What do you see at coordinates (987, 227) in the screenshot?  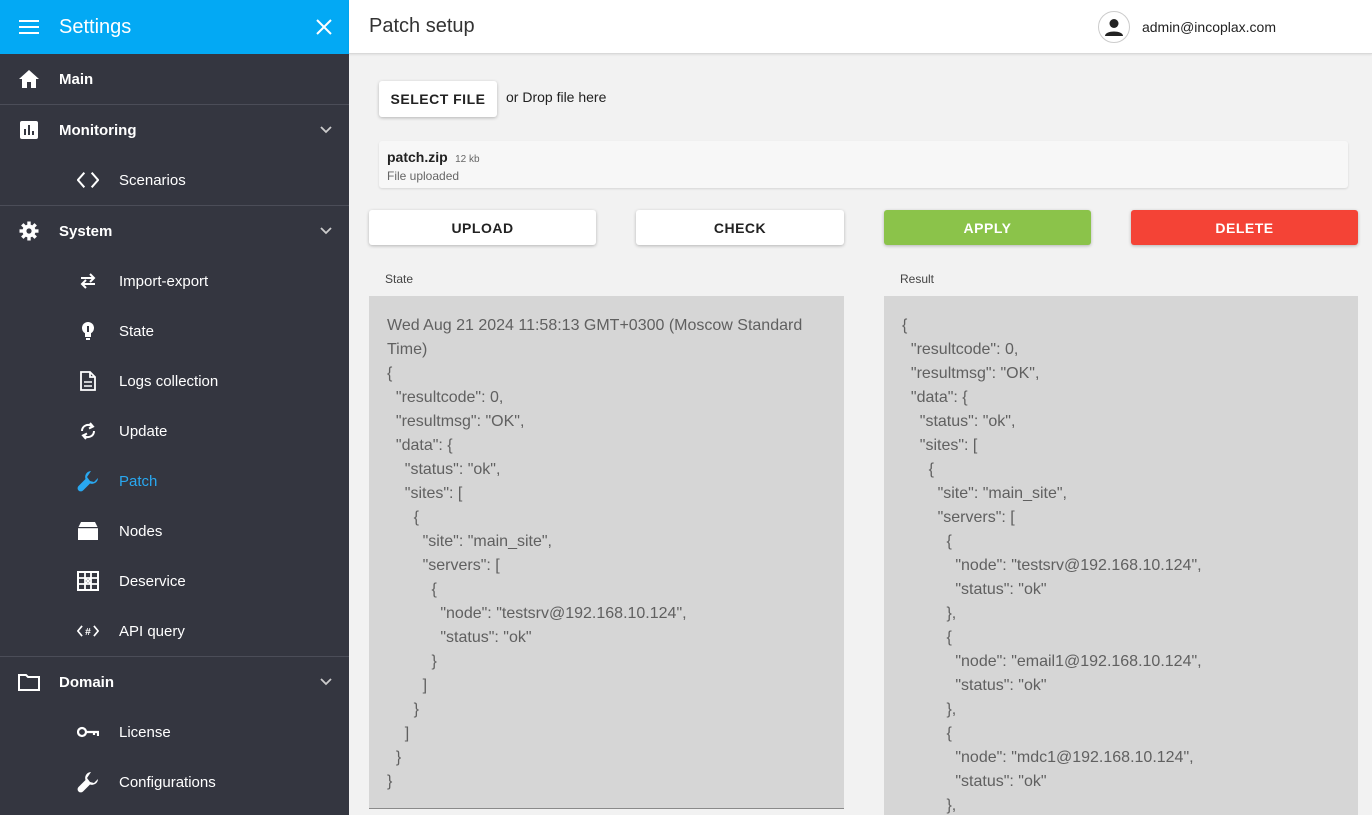 I see `apply-button: APPLY` at bounding box center [987, 227].